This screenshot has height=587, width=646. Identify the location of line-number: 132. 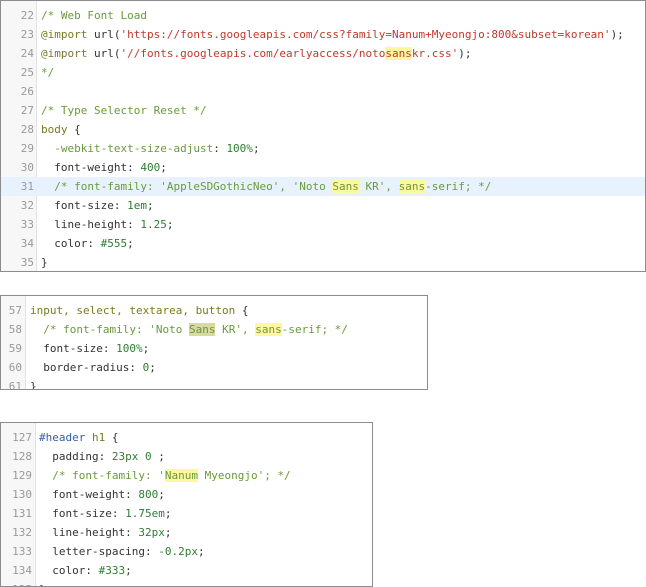
(22, 532).